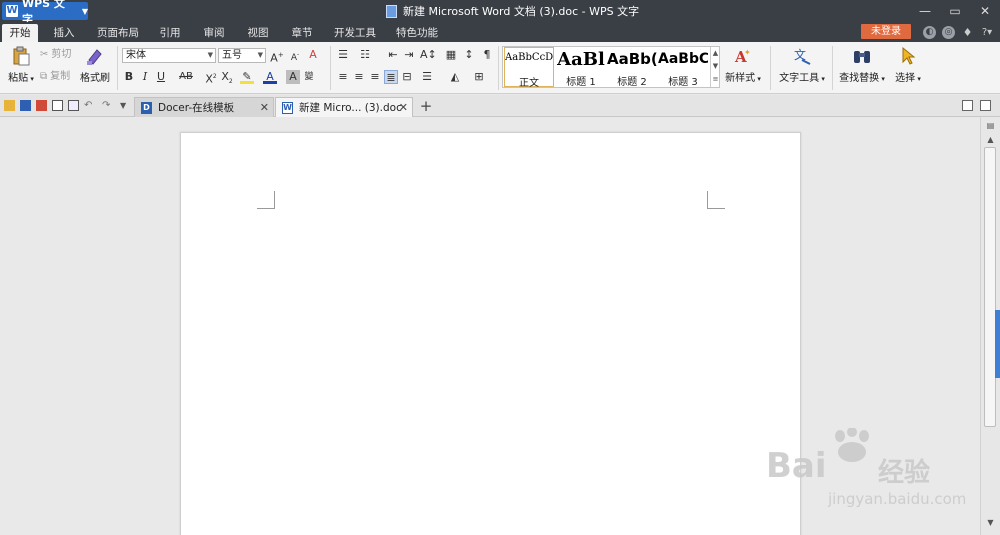 The width and height of the screenshot is (1000, 535). Describe the element at coordinates (859, 78) in the screenshot. I see `find-replace-label: 查找替换` at that location.